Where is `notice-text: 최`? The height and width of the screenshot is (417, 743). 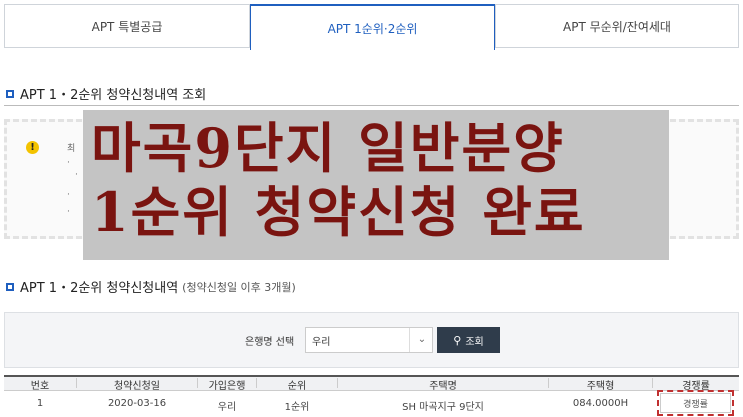 notice-text: 최 is located at coordinates (71, 149).